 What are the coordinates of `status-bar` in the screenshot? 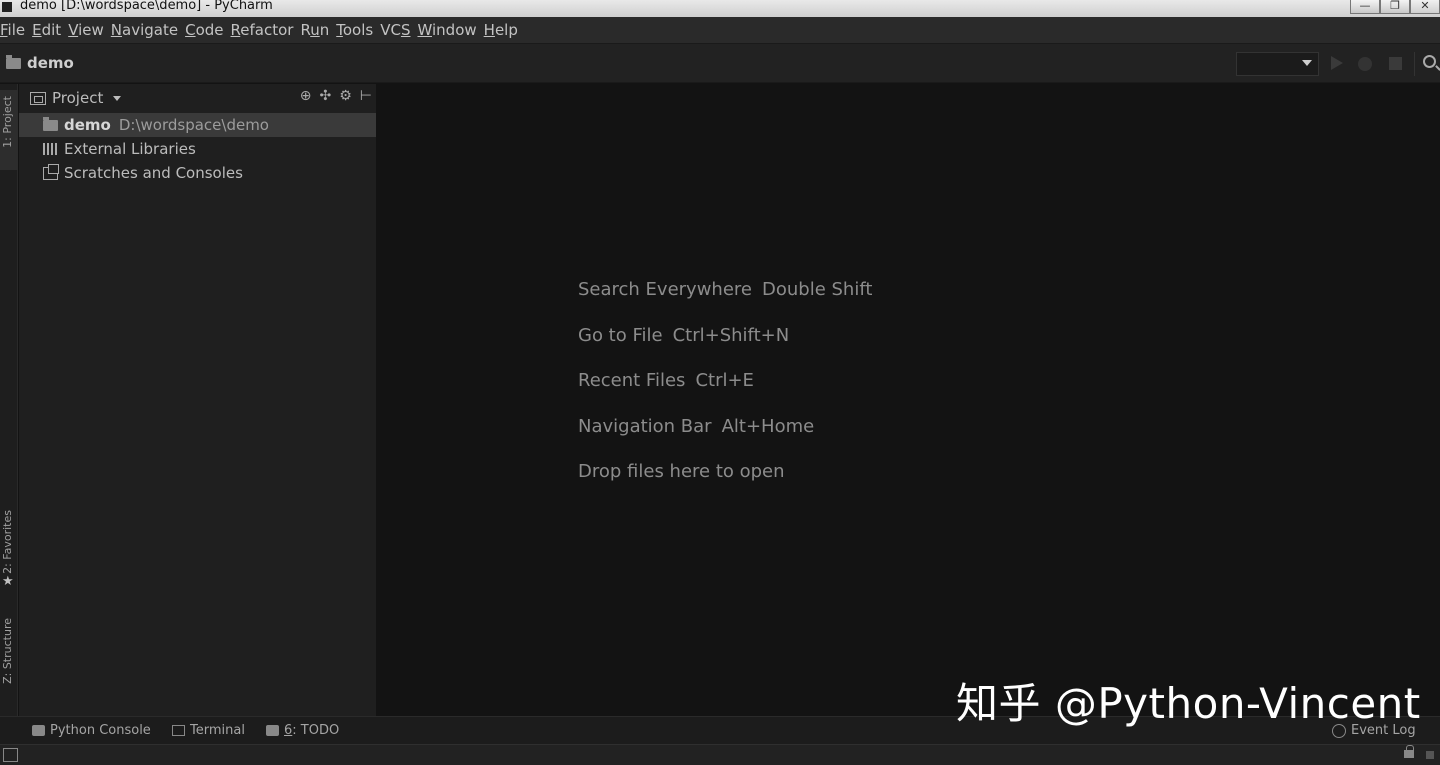 It's located at (720, 754).